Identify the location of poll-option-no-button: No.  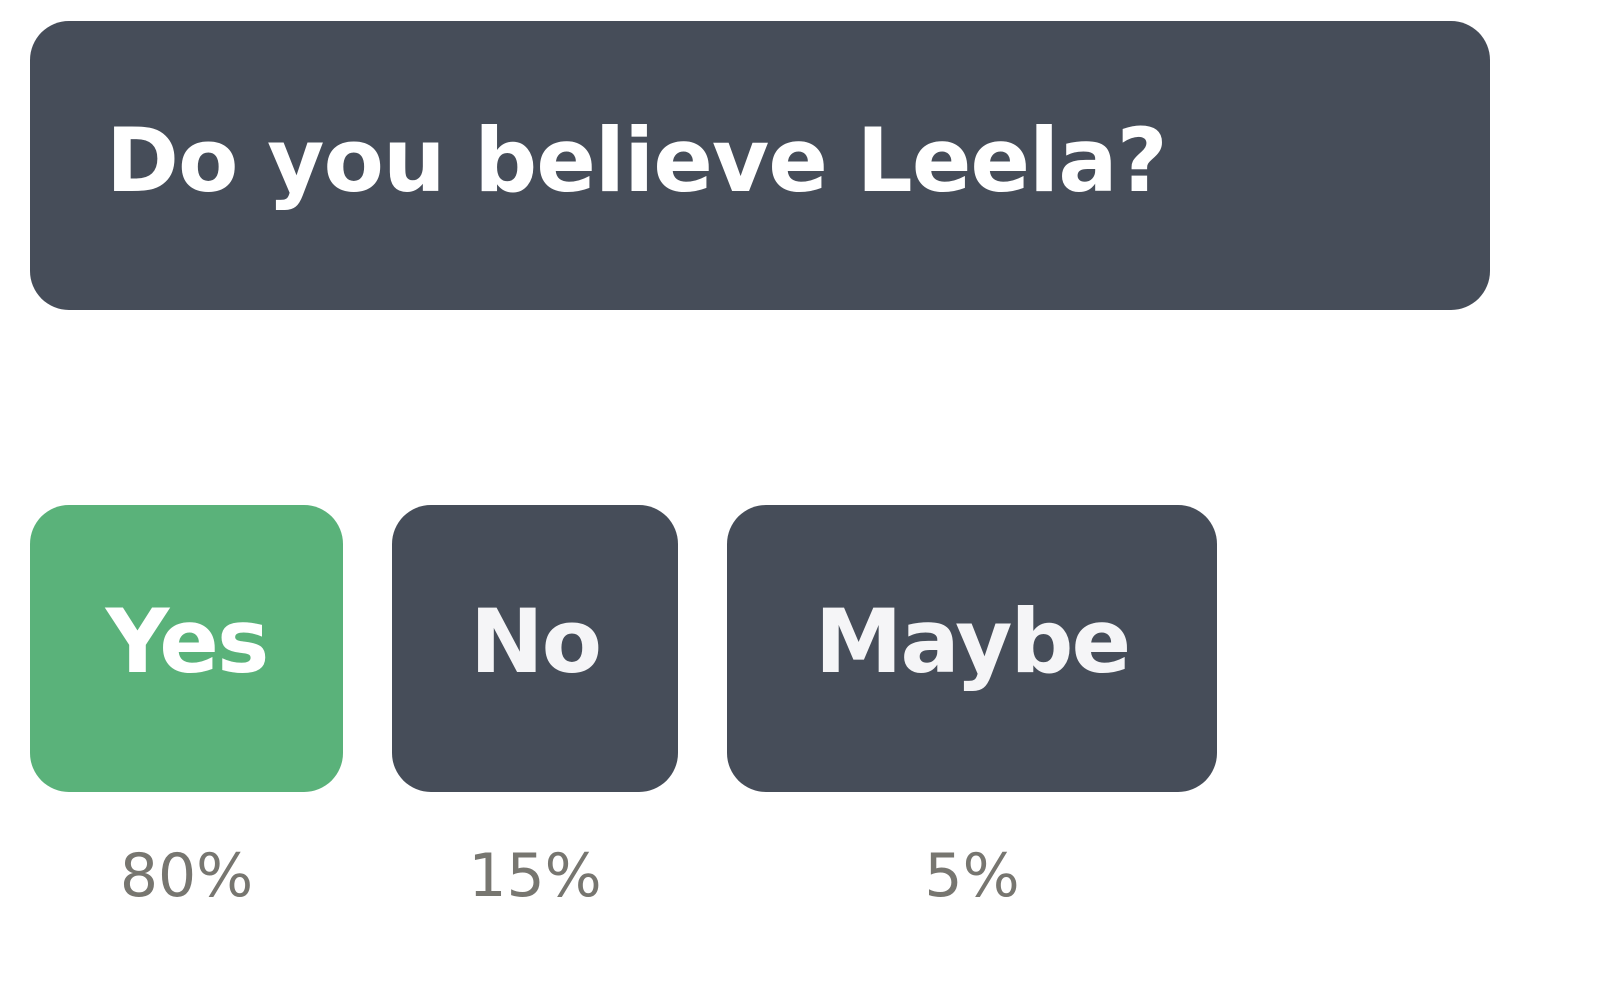
(535, 648).